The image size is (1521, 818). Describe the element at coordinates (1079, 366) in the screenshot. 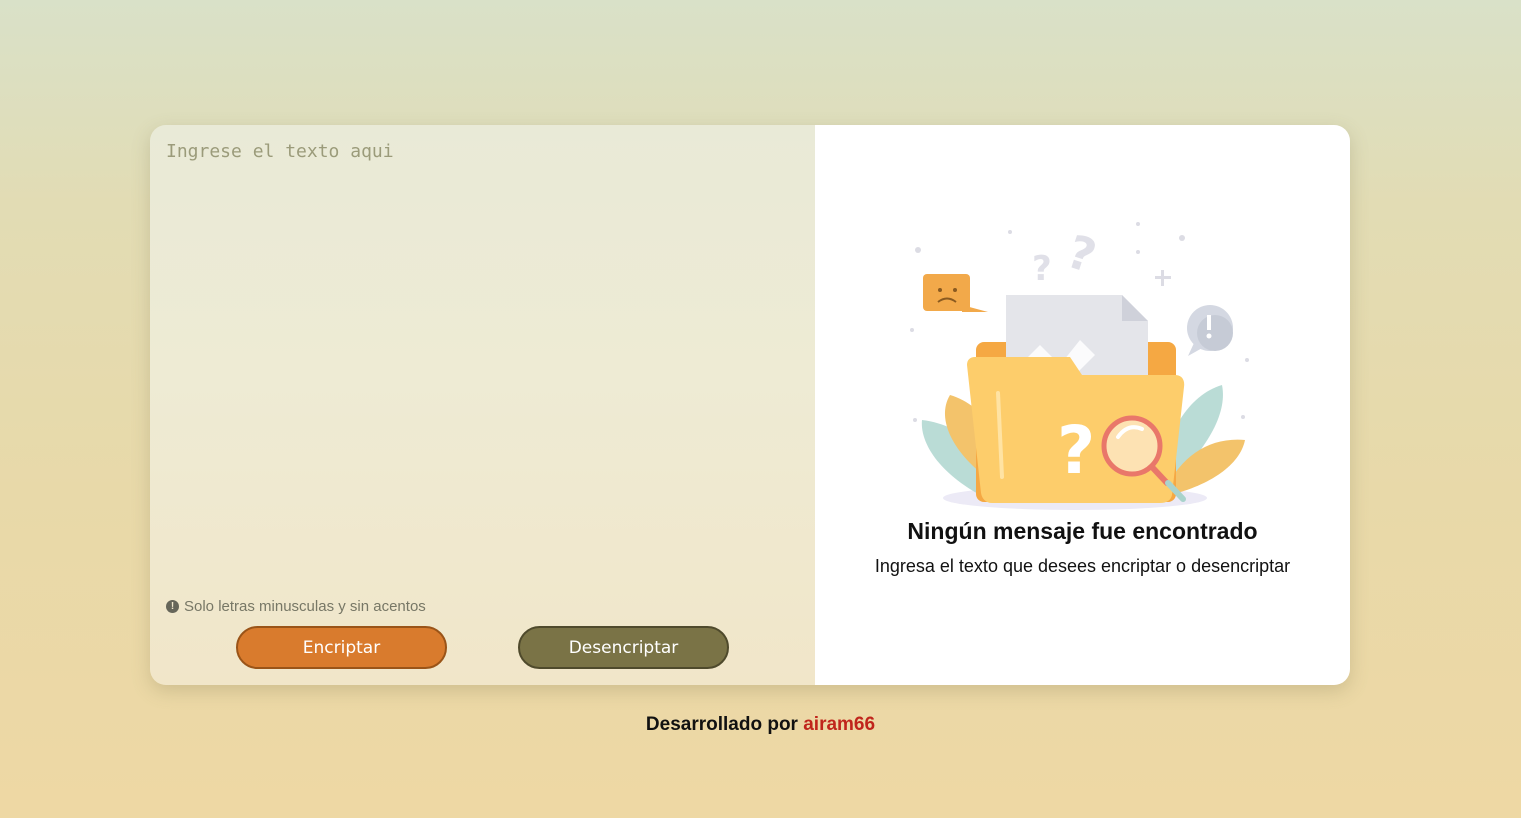

I see `empty-folder-search-illustration: ? ? ?` at that location.